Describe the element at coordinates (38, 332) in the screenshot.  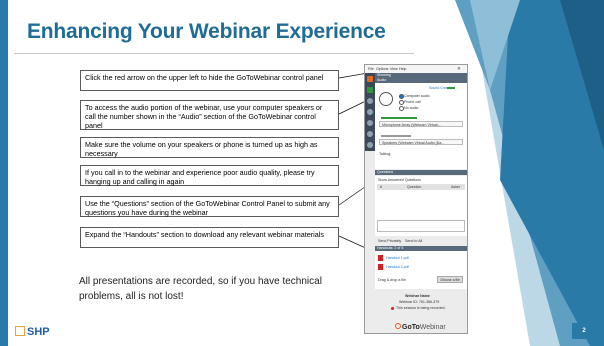
I see `shp-logo-text: SHP` at that location.